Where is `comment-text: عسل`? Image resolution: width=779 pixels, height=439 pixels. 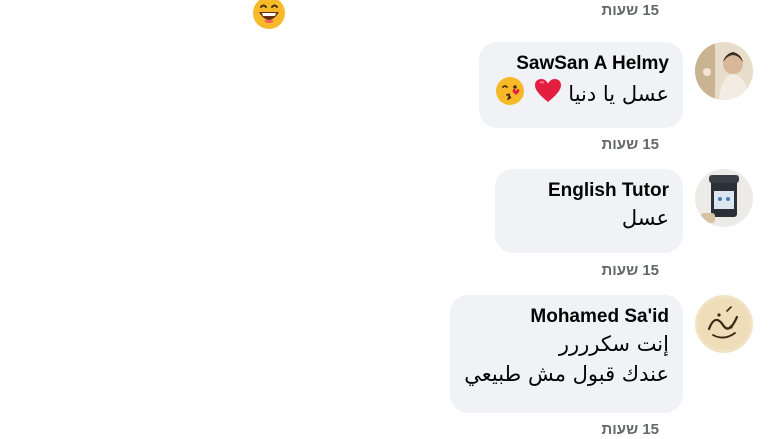 comment-text: عسل is located at coordinates (645, 218).